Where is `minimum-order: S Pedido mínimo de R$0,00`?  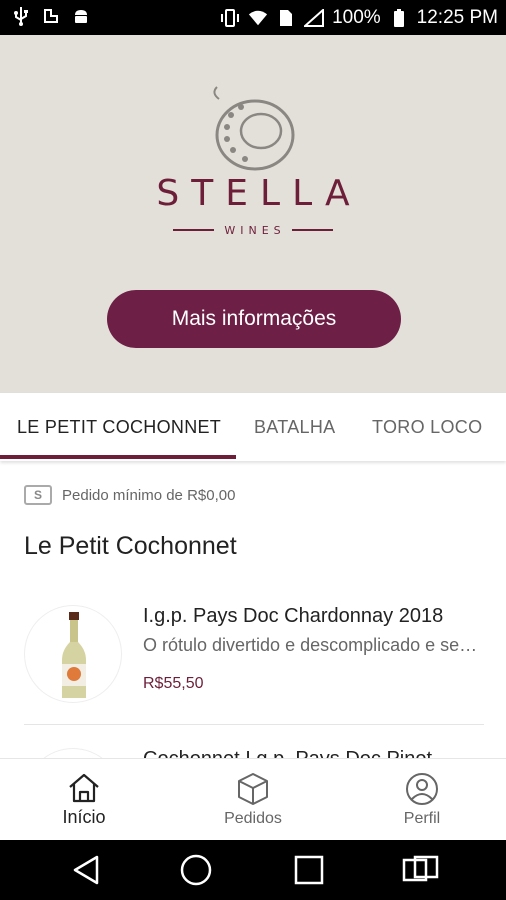
minimum-order: S Pedido mínimo de R$0,00 is located at coordinates (129, 495).